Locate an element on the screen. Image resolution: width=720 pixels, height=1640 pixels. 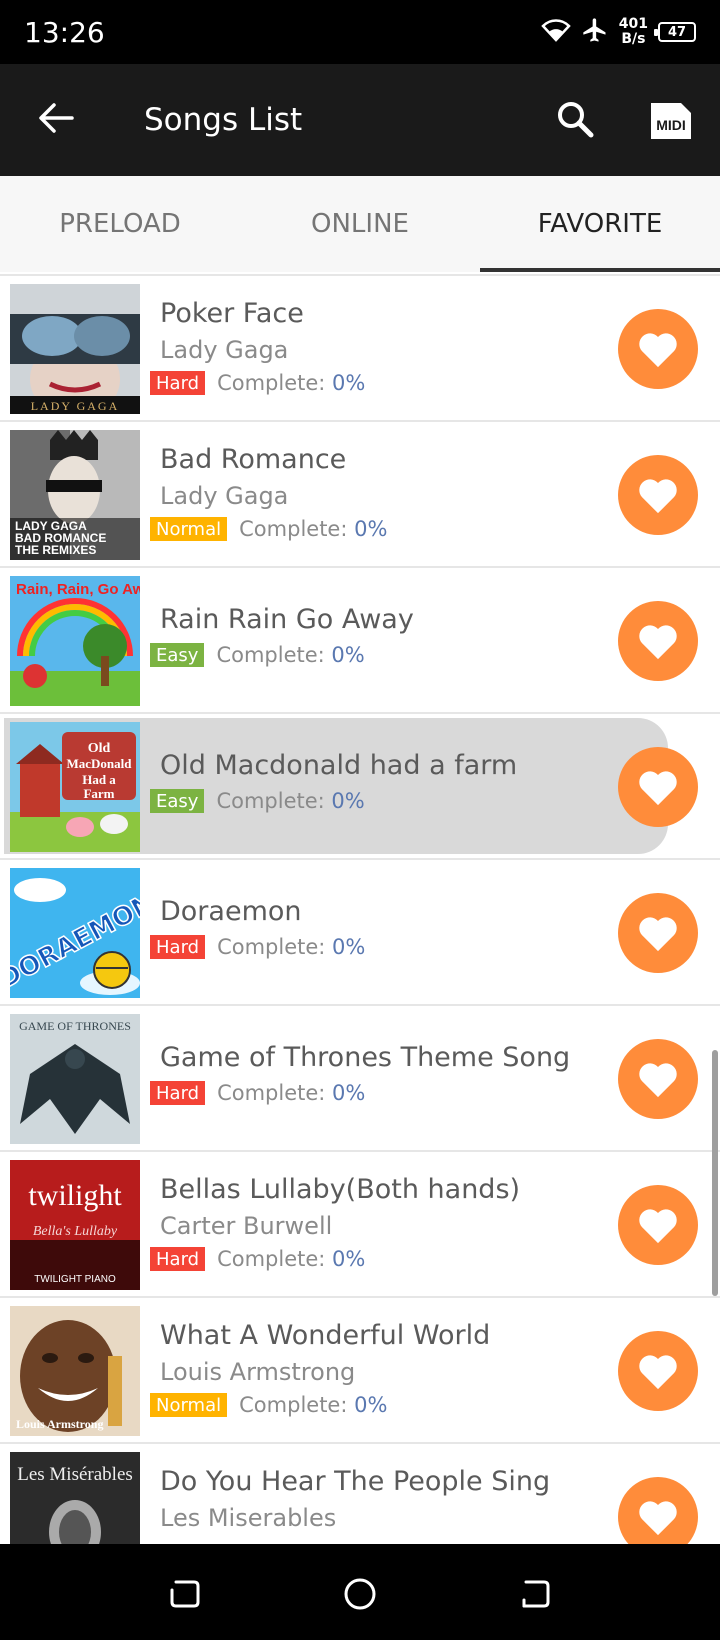
back-button is located at coordinates (56, 120).